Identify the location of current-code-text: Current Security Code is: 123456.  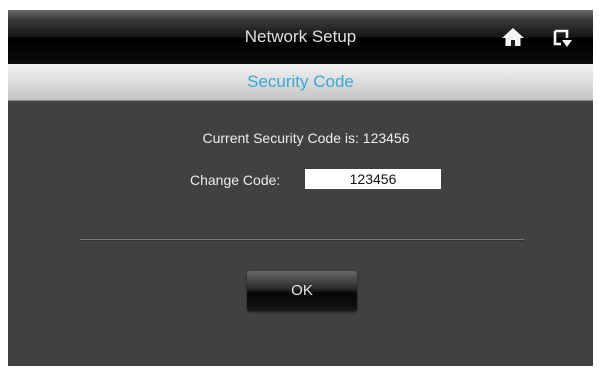
(306, 138).